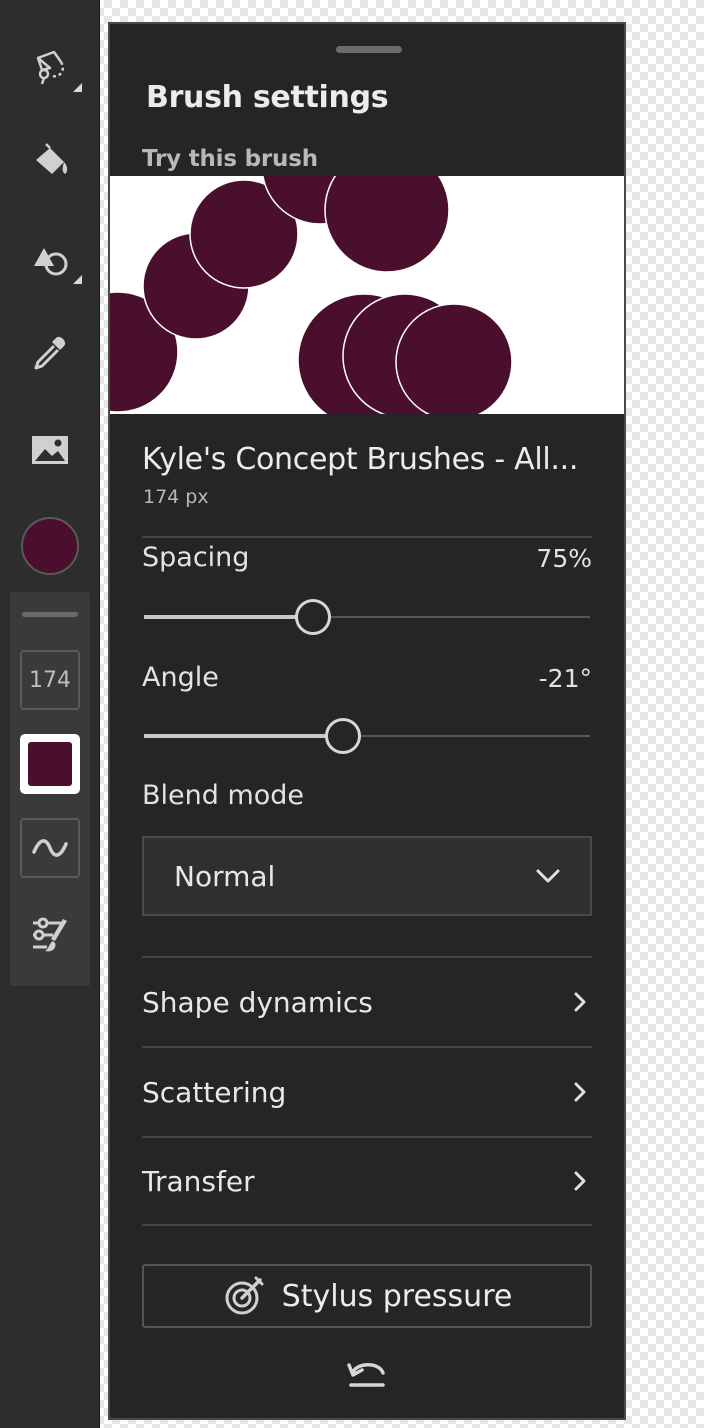  I want to click on blend-mode-value: Normal, so click(225, 876).